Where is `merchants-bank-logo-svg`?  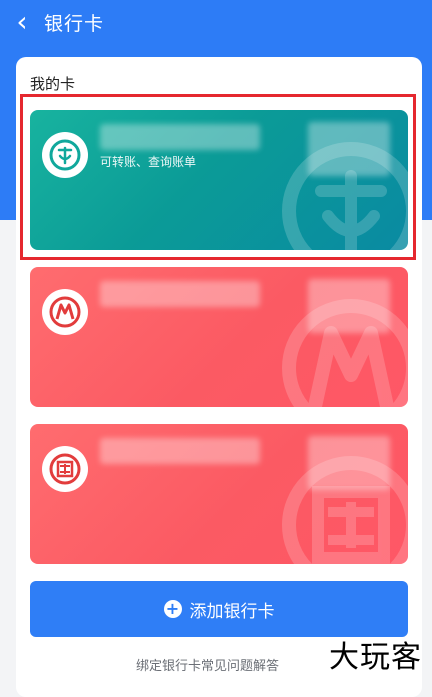 merchants-bank-logo-svg is located at coordinates (65, 312).